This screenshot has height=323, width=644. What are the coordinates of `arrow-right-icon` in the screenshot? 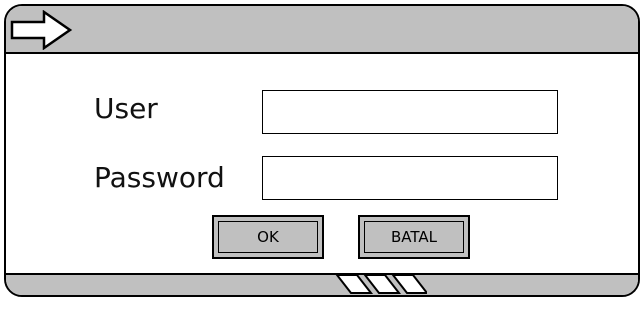 It's located at (43, 30).